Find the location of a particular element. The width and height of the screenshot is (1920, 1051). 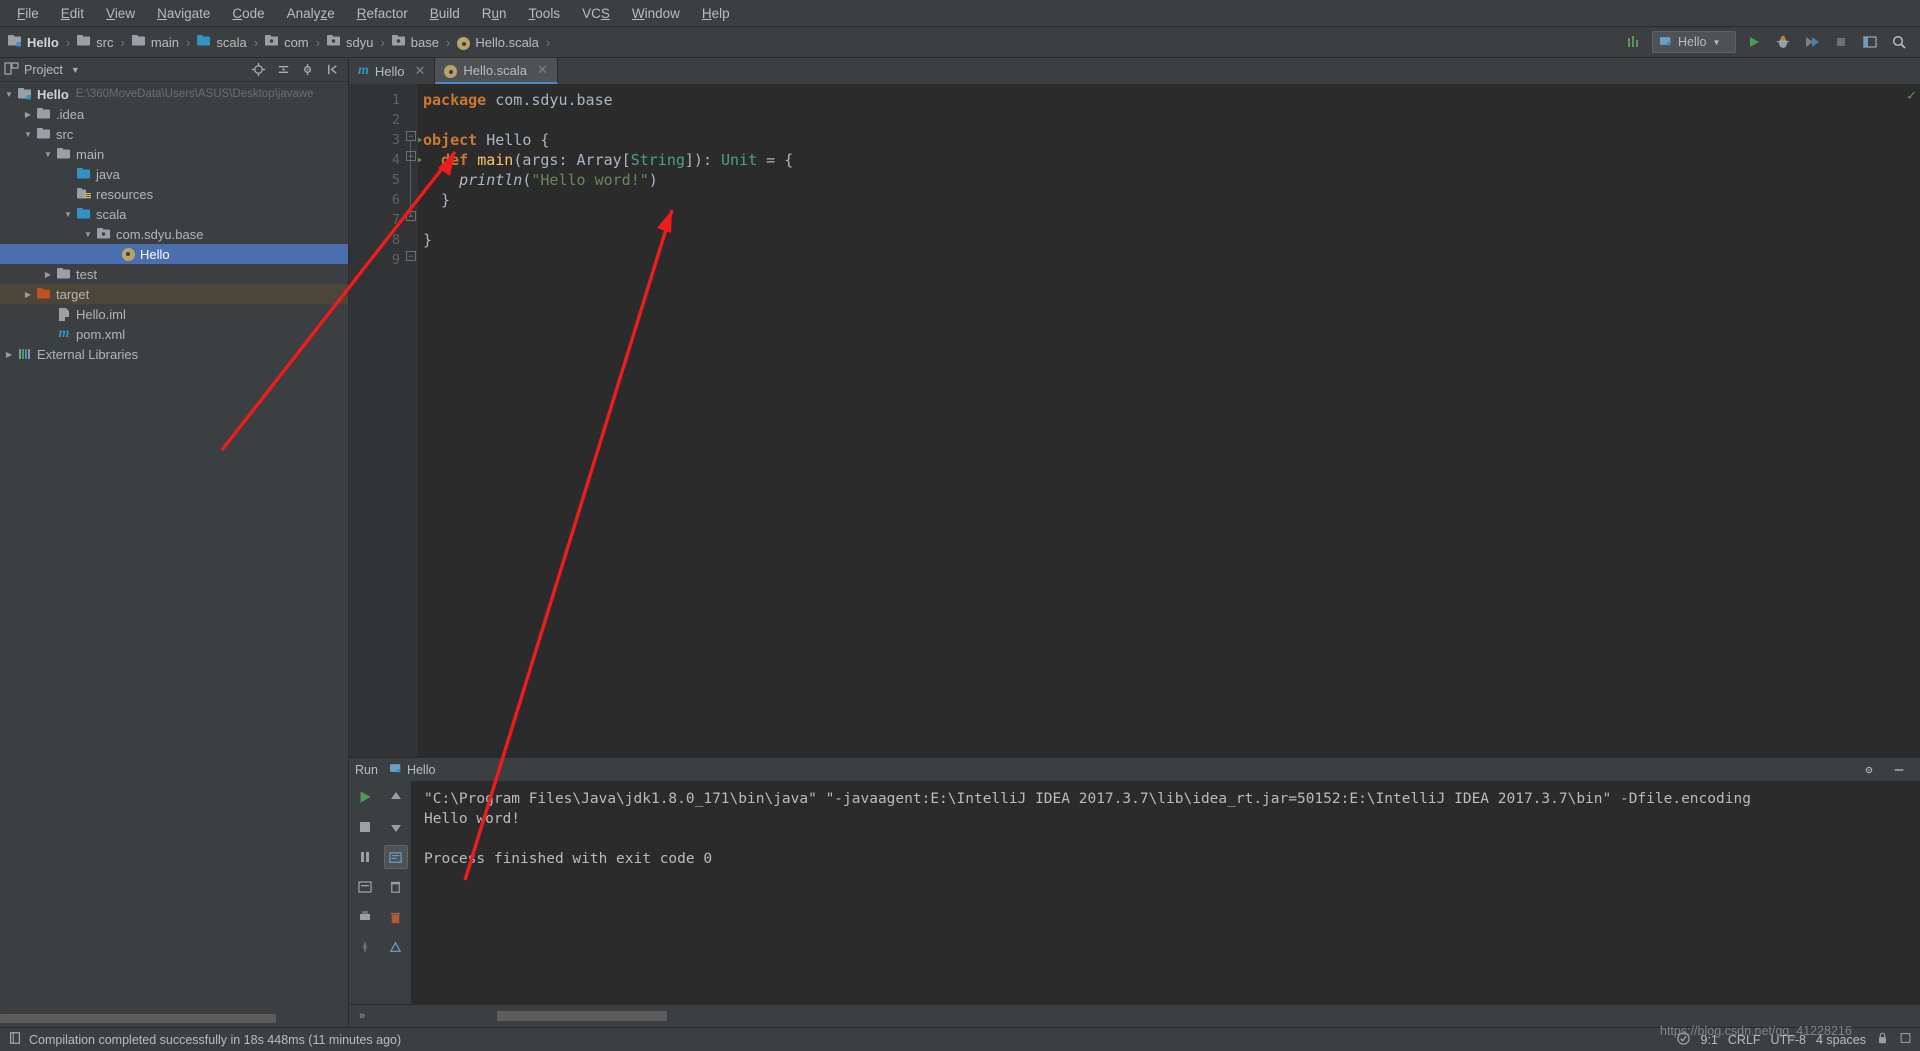

tree-item-external-libraries: ▶ External Libraries is located at coordinates (174, 354).